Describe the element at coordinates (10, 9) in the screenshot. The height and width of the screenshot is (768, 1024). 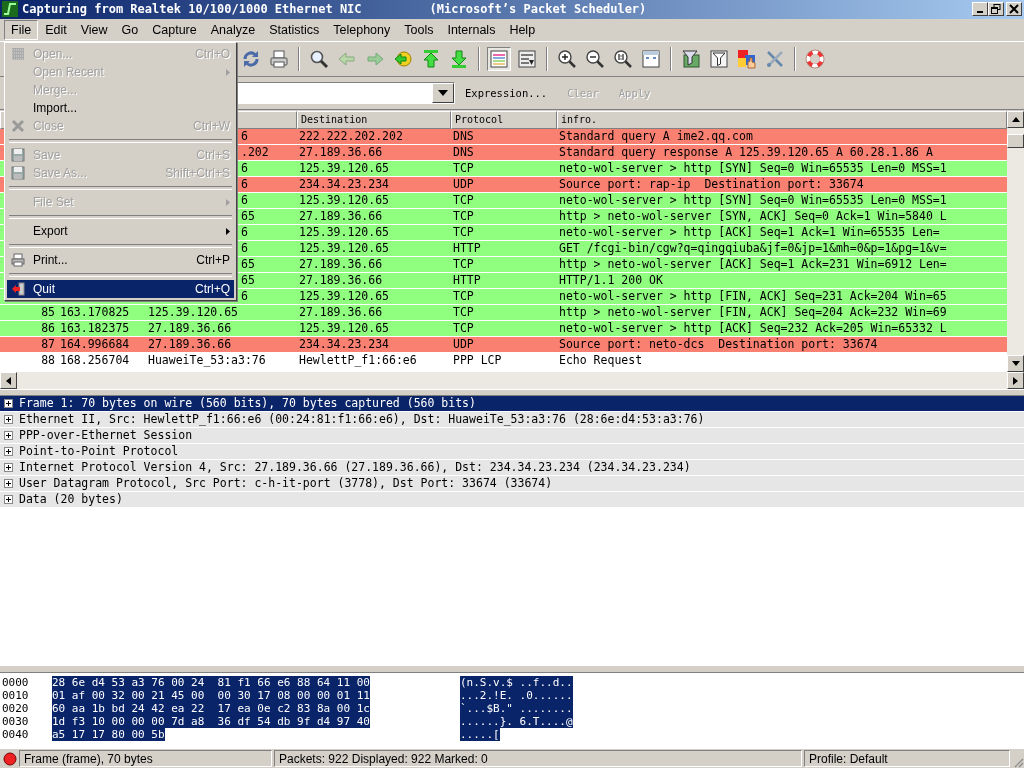
I see `app-icon` at that location.